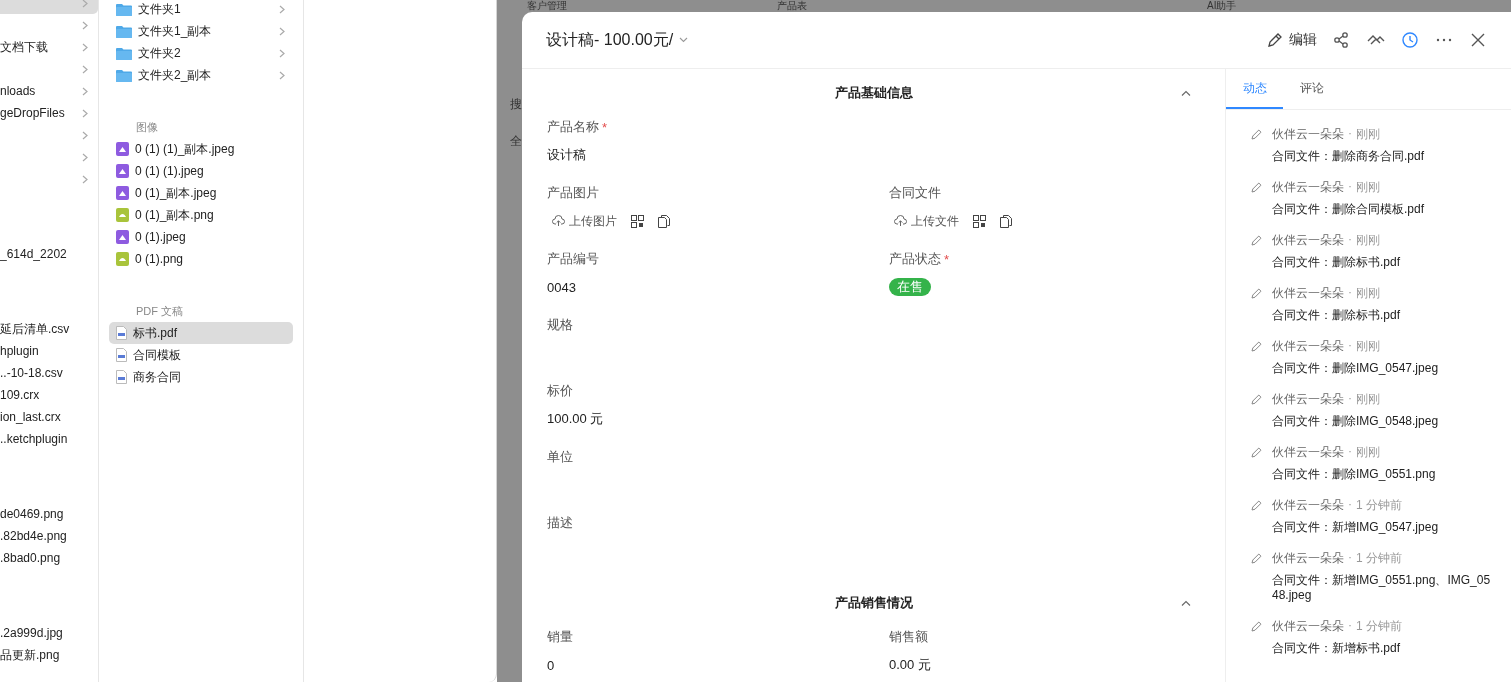 The width and height of the screenshot is (1511, 682). Describe the element at coordinates (201, 75) in the screenshot. I see `file-row: 文件夹2_副本` at that location.